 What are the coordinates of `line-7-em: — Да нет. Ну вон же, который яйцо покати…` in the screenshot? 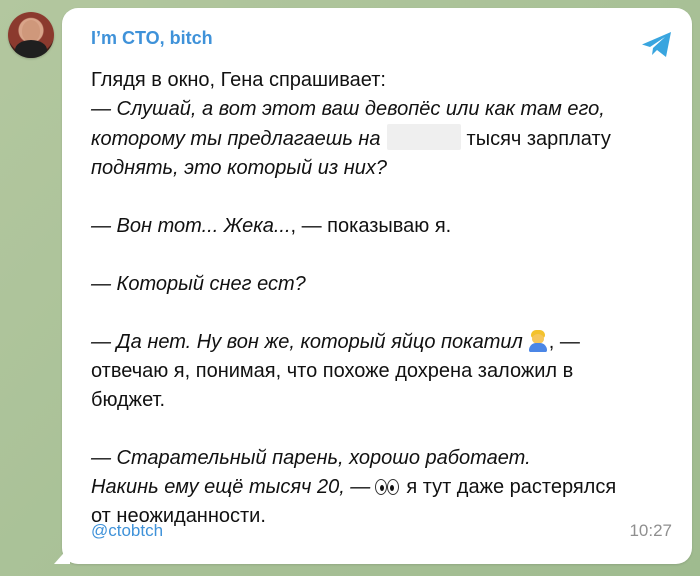 It's located at (307, 342).